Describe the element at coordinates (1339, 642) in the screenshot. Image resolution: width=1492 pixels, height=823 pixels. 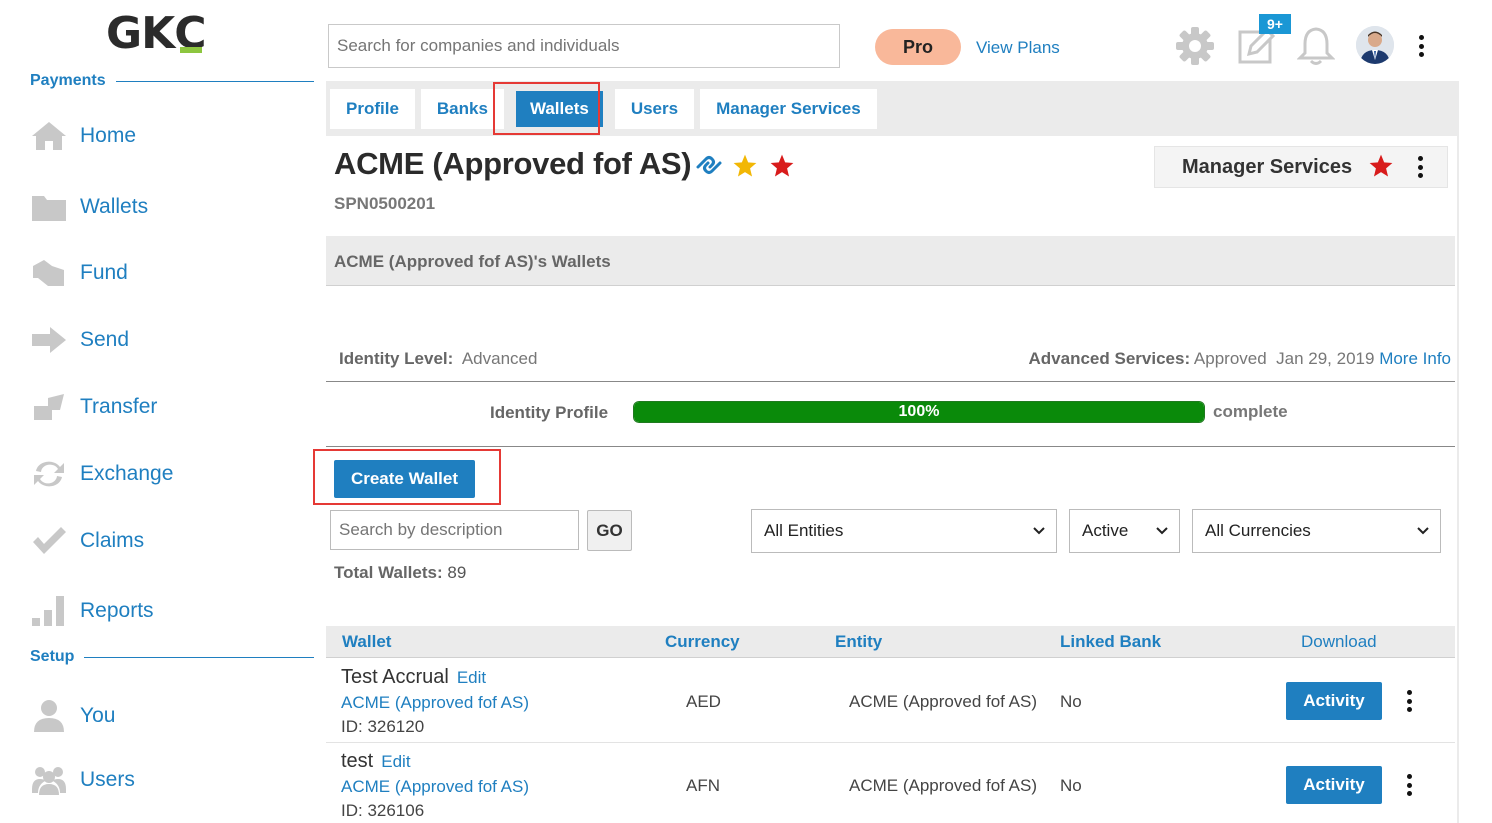
I see `download-link: Download` at that location.